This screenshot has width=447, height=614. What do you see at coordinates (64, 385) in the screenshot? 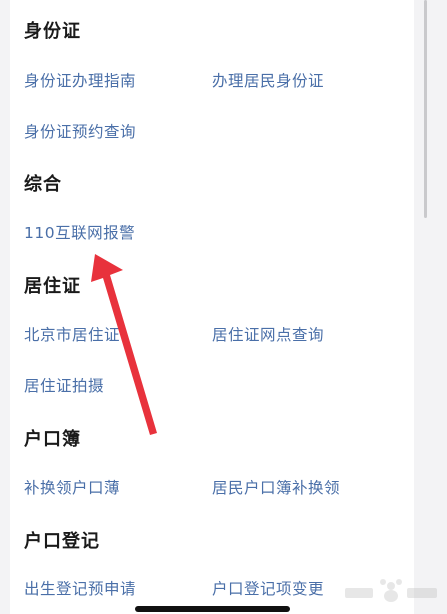
I see `link-residence-permit-photo: 居住证拍摄` at bounding box center [64, 385].